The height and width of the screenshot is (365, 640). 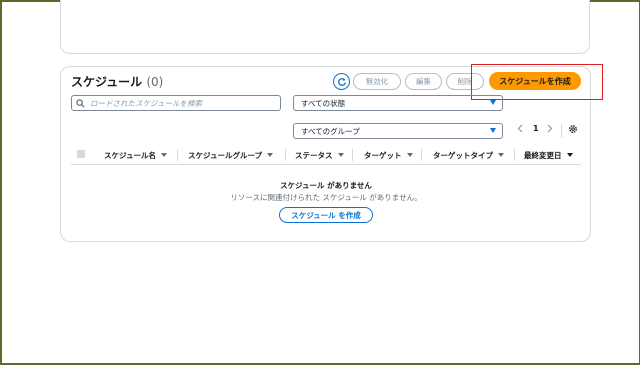 I want to click on search-input: ロードされたスケジュールを検索, so click(x=176, y=103).